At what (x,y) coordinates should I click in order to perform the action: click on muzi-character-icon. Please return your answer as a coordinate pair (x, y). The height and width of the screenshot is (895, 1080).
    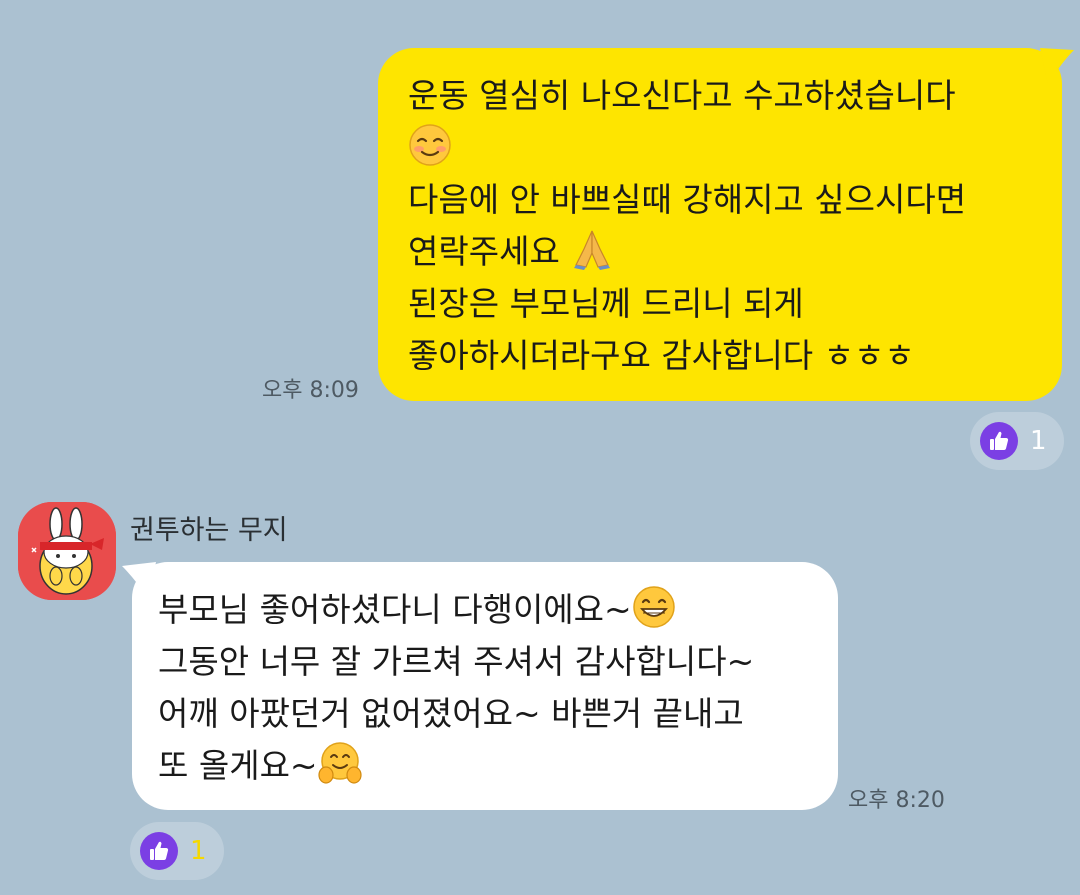
    Looking at the image, I should click on (67, 551).